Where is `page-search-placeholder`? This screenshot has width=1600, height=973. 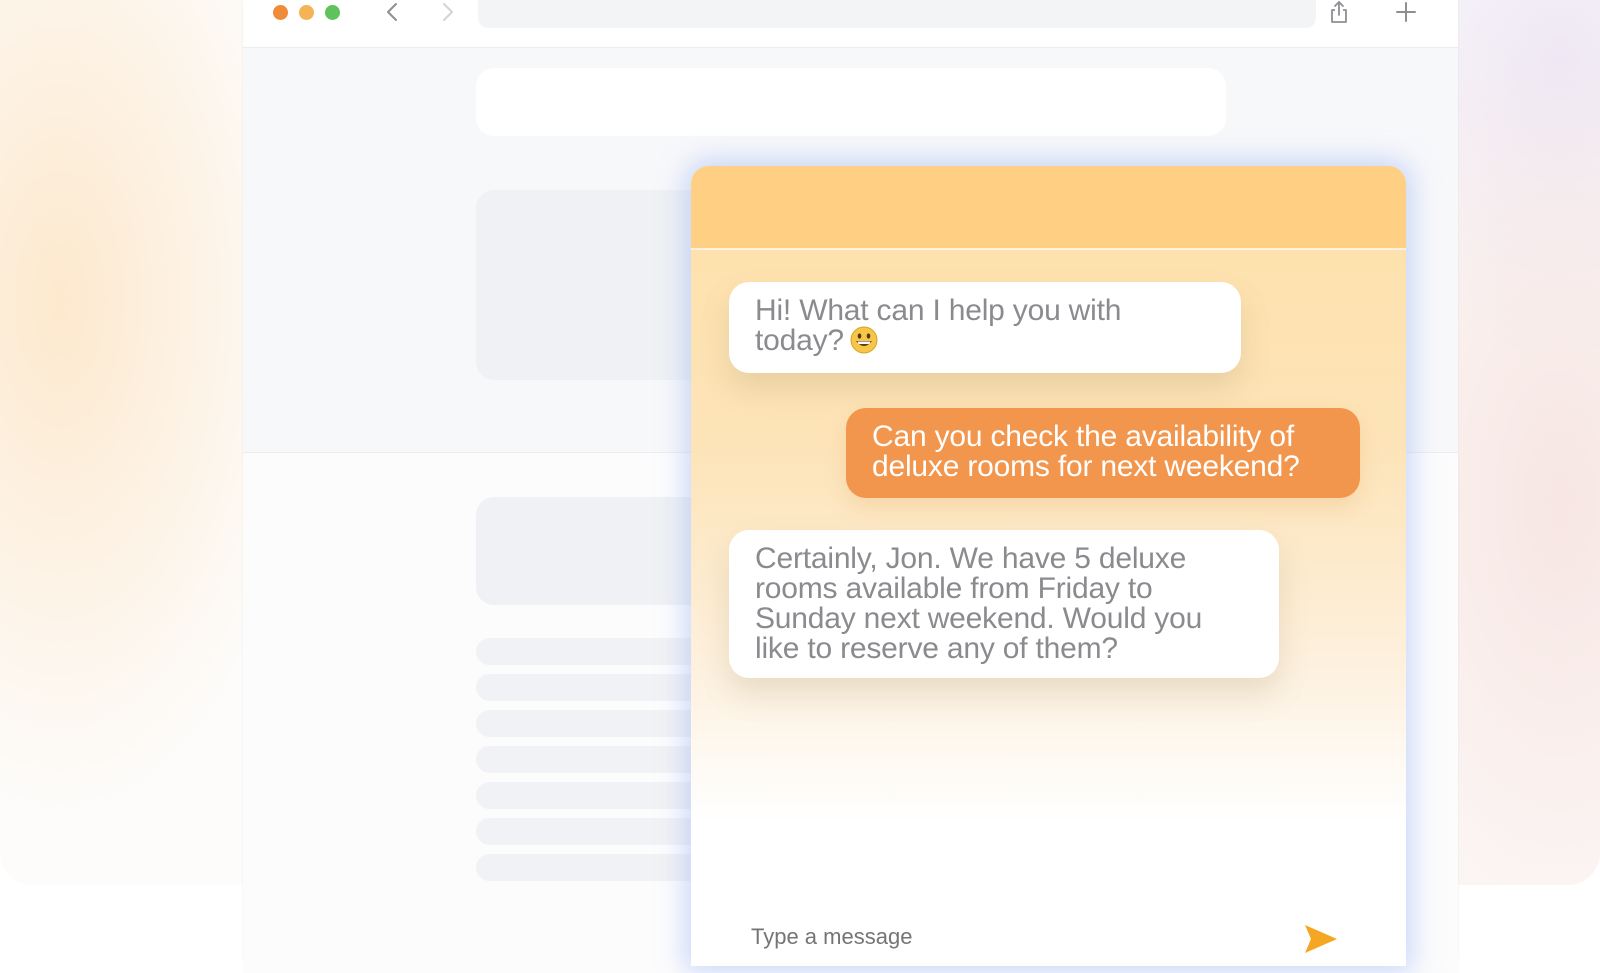
page-search-placeholder is located at coordinates (851, 102).